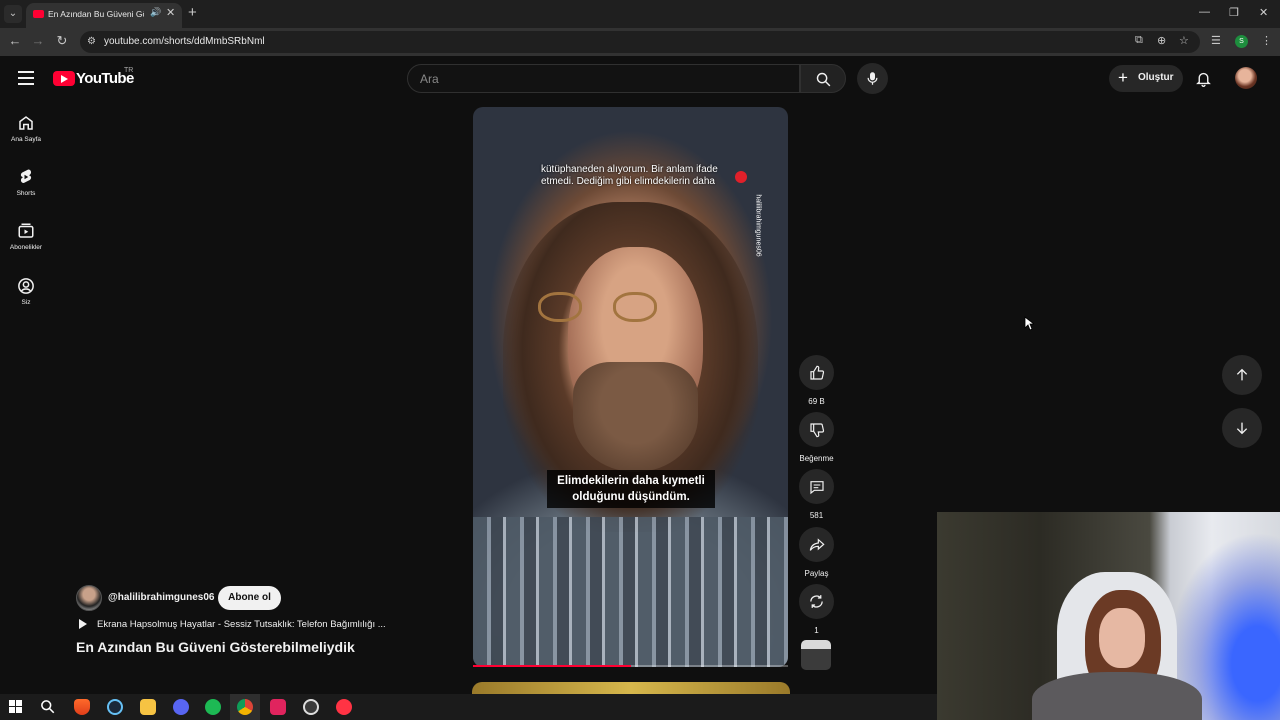  Describe the element at coordinates (38, 40) in the screenshot. I see `forward-icon: →` at that location.